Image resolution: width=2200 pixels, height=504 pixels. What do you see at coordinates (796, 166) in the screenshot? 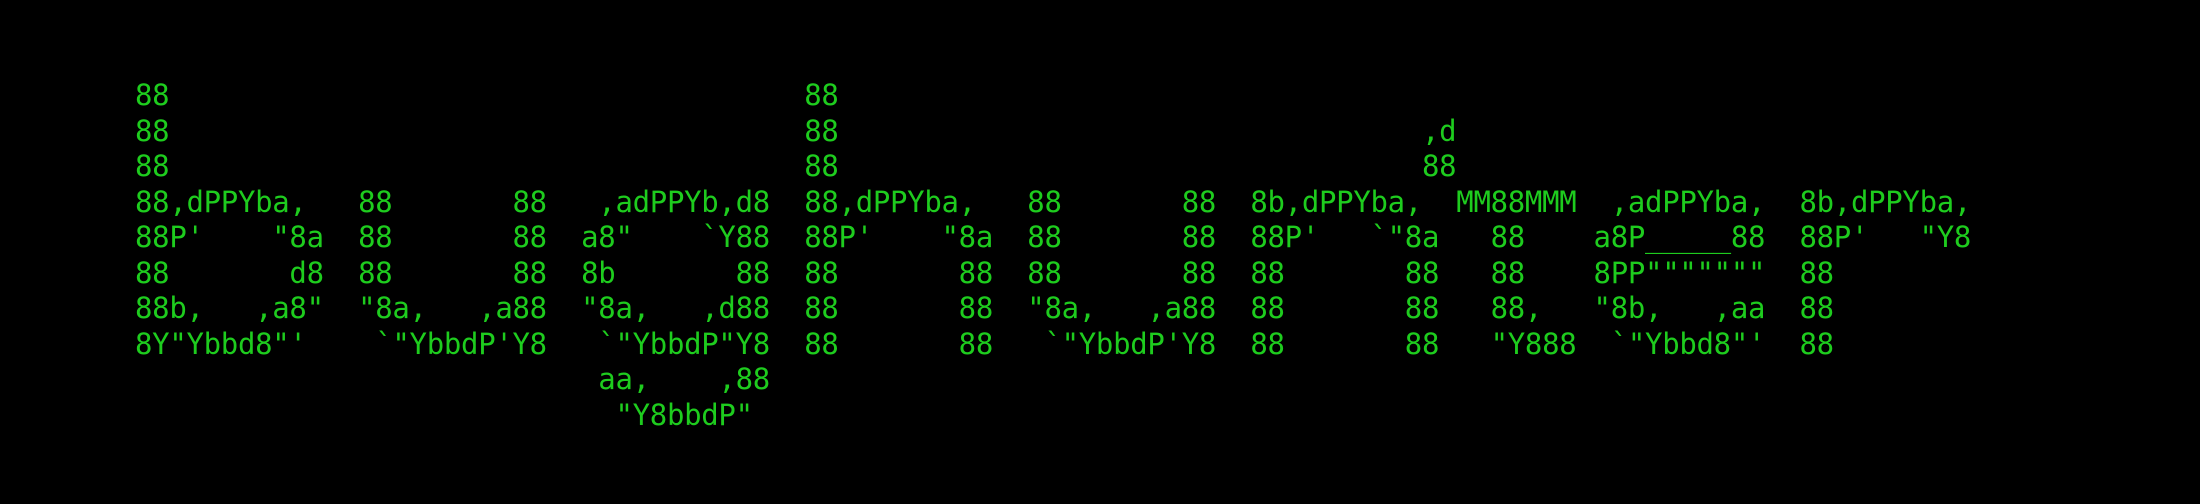
I see `banner-line: 88 88 88` at bounding box center [796, 166].